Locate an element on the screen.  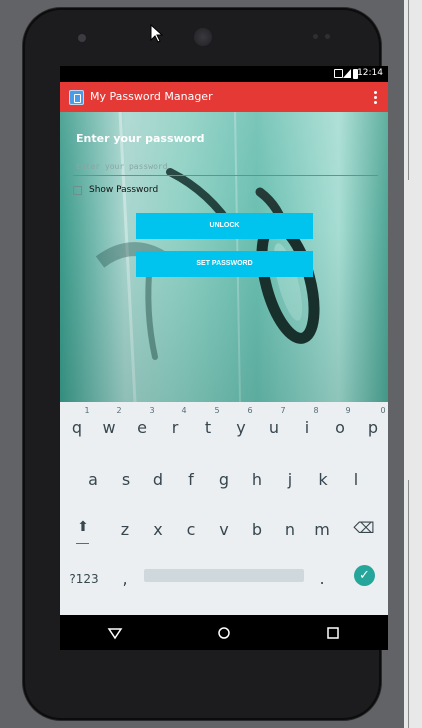
symbols-key: ?123 is located at coordinates (84, 579).